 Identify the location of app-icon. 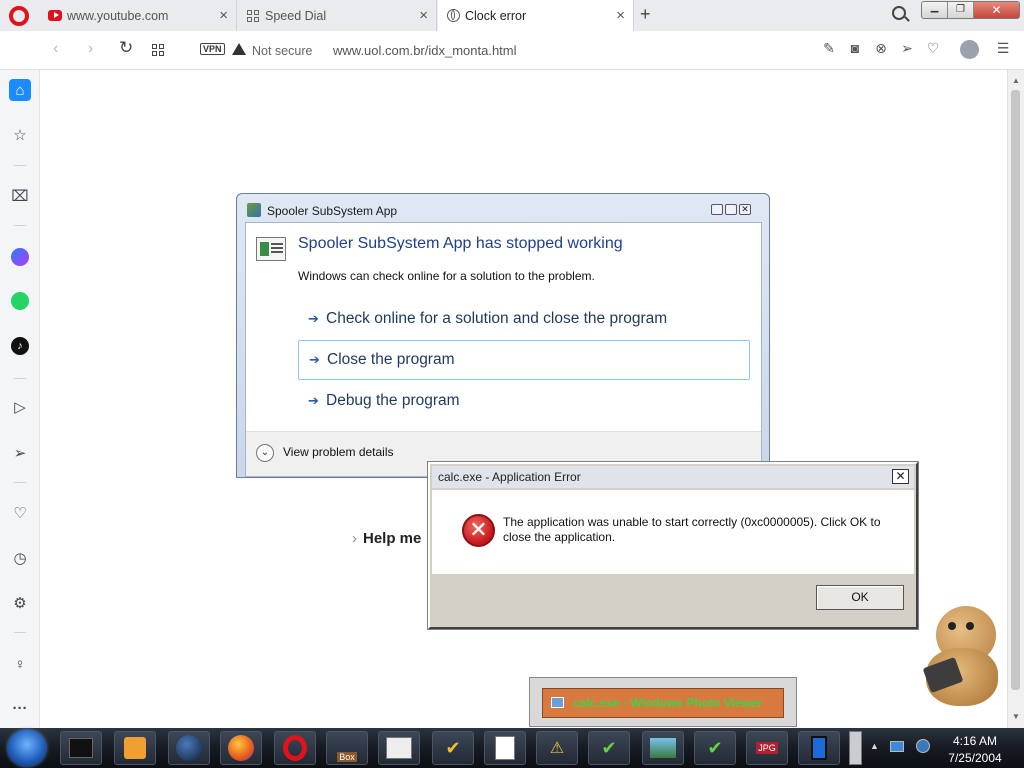
(254, 210).